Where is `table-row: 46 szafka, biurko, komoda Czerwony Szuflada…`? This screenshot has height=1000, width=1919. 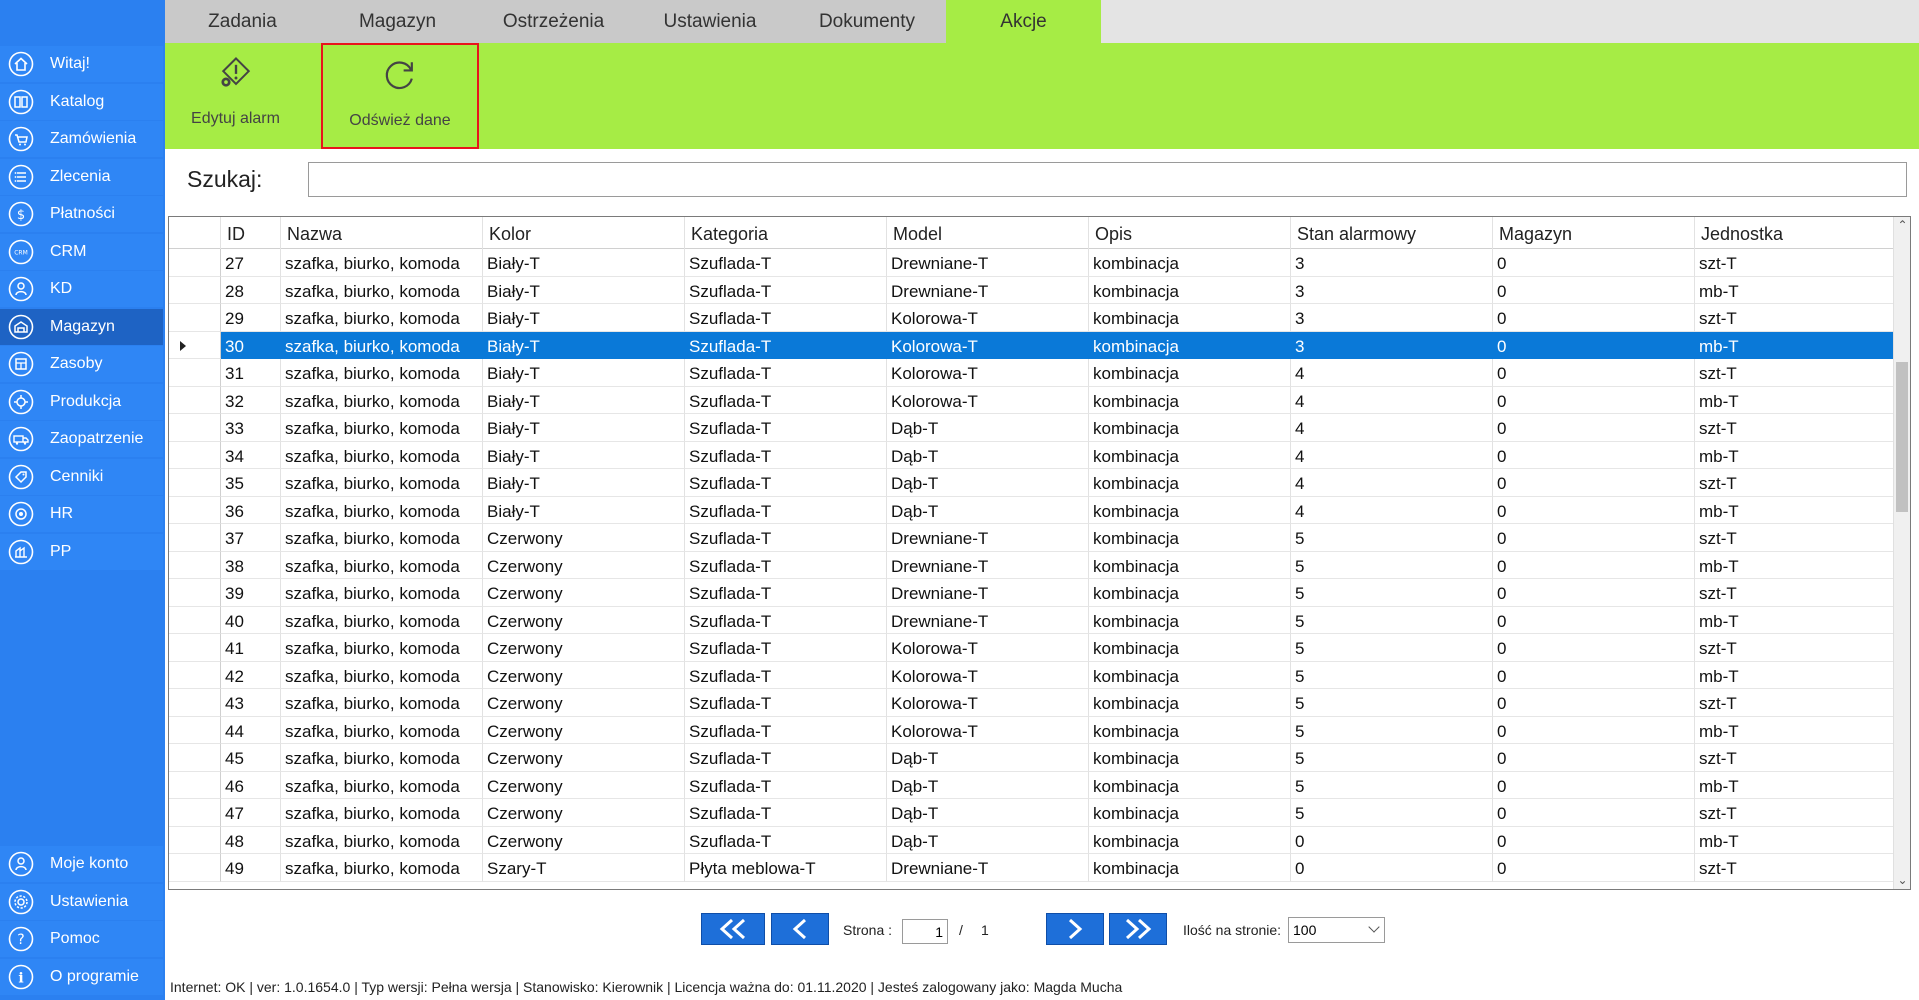 table-row: 46 szafka, biurko, komoda Czerwony Szuflada… is located at coordinates (1031, 785).